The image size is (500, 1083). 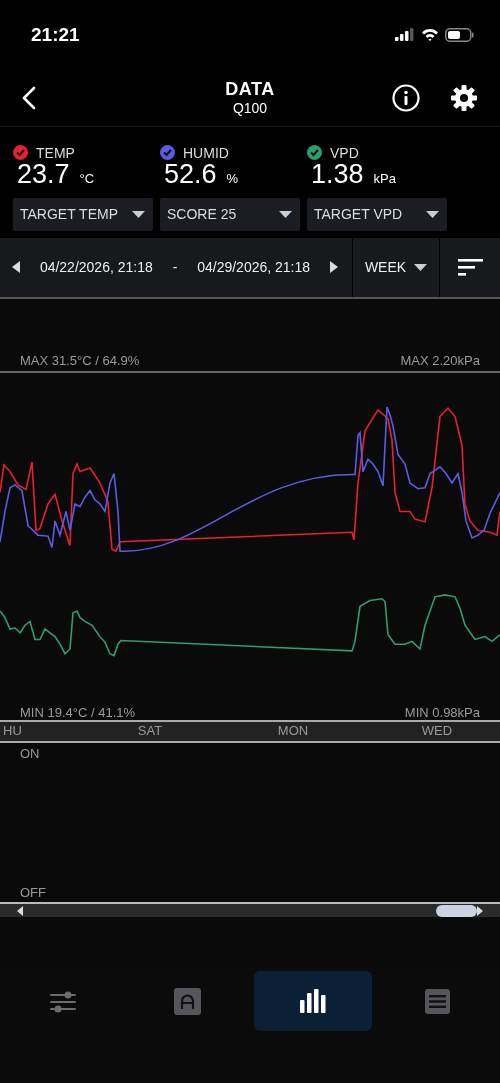 What do you see at coordinates (437, 1001) in the screenshot?
I see `list-icon` at bounding box center [437, 1001].